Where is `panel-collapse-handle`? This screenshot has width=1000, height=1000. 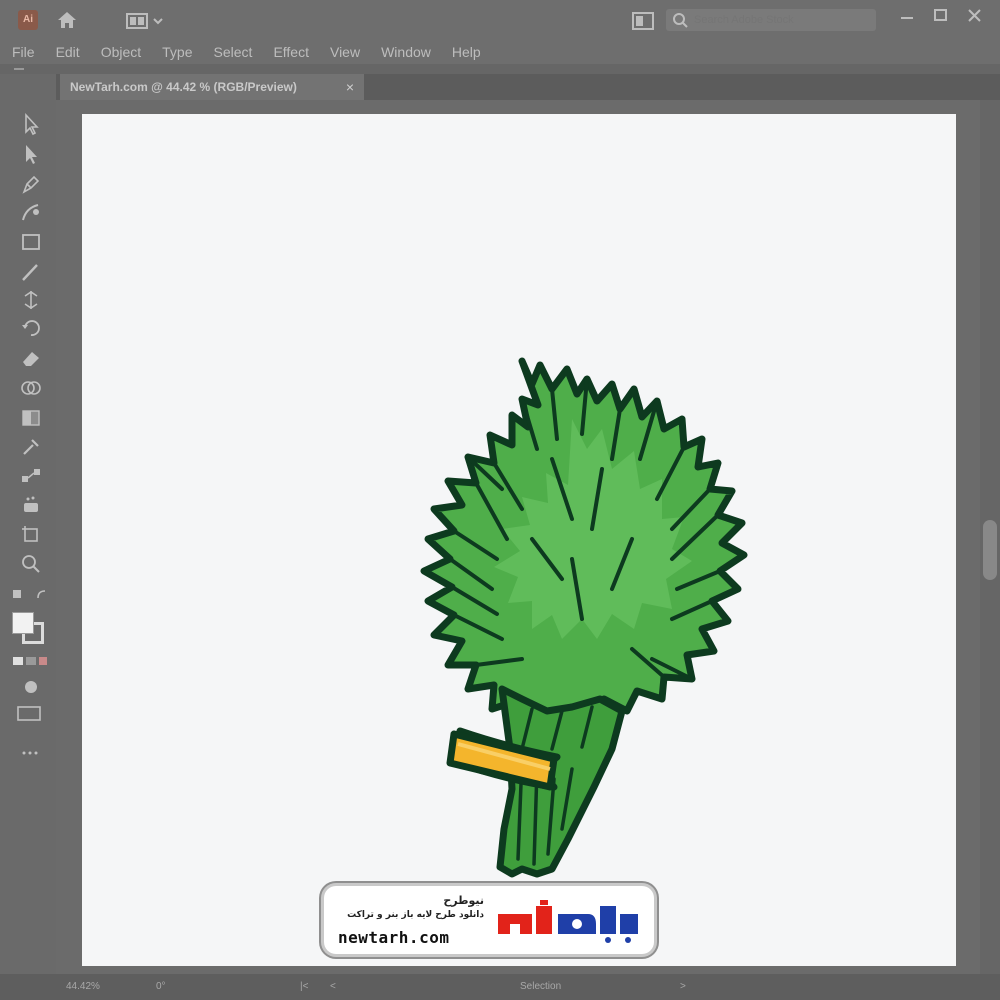 panel-collapse-handle is located at coordinates (19, 69).